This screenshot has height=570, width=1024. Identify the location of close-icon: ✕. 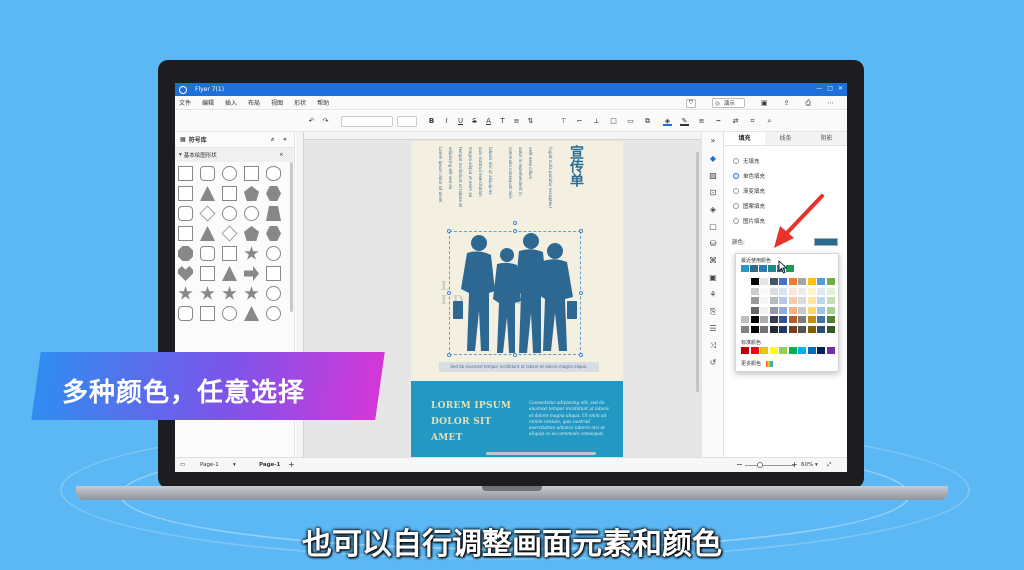
(840, 88).